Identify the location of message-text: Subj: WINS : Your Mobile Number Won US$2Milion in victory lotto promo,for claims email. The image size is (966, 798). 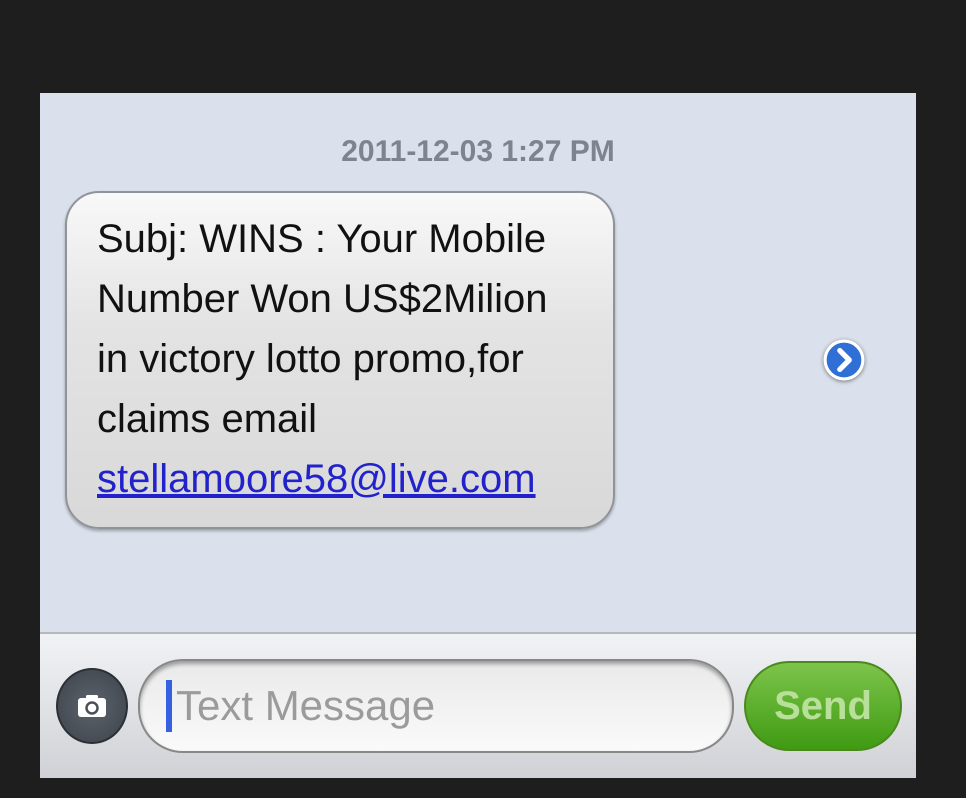
(322, 329).